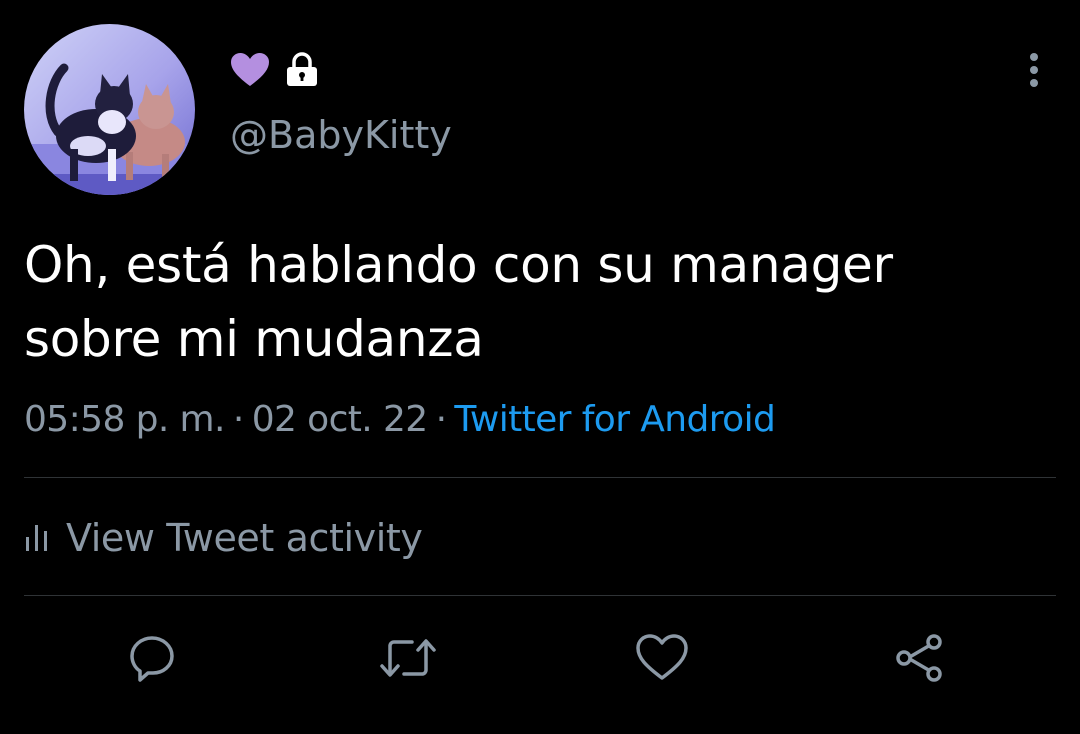 Image resolution: width=1080 pixels, height=734 pixels. I want to click on reply-button, so click(152, 658).